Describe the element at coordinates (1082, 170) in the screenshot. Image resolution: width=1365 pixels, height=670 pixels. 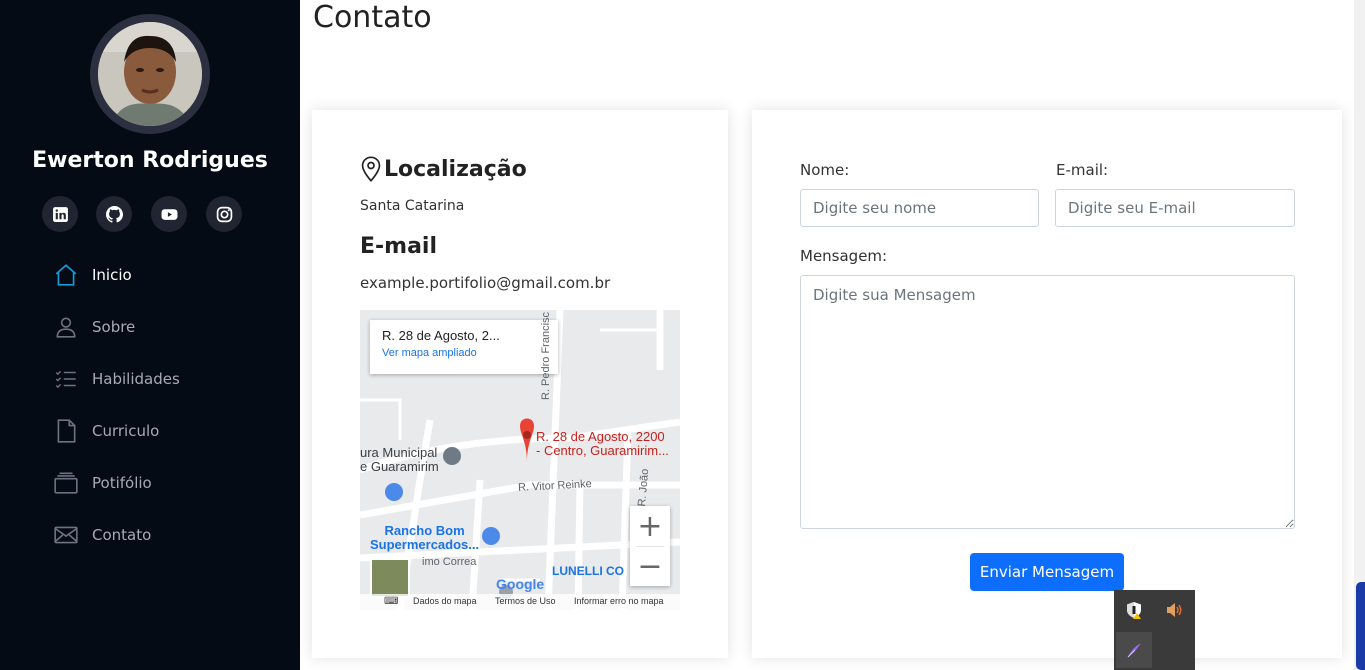
I see `email-label: E-mail:` at that location.